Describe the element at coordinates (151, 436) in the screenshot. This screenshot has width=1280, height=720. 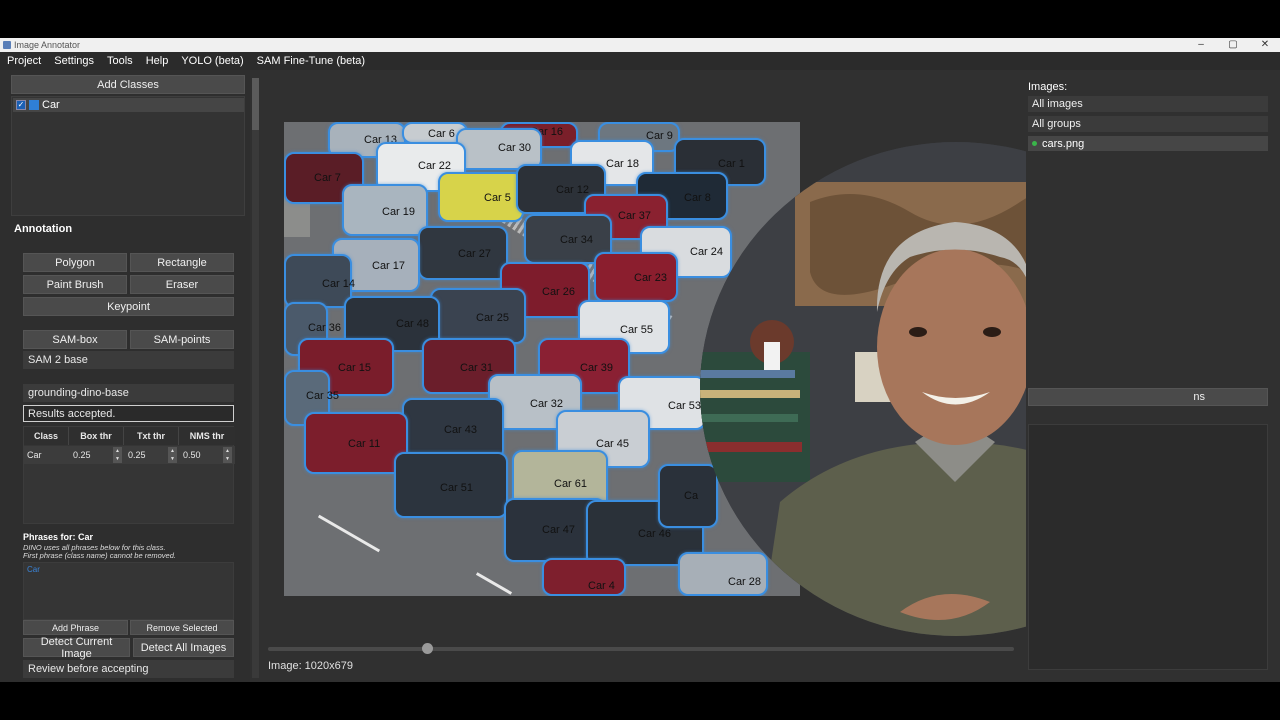
I see `column-header-txt-thr: Txt thr` at that location.